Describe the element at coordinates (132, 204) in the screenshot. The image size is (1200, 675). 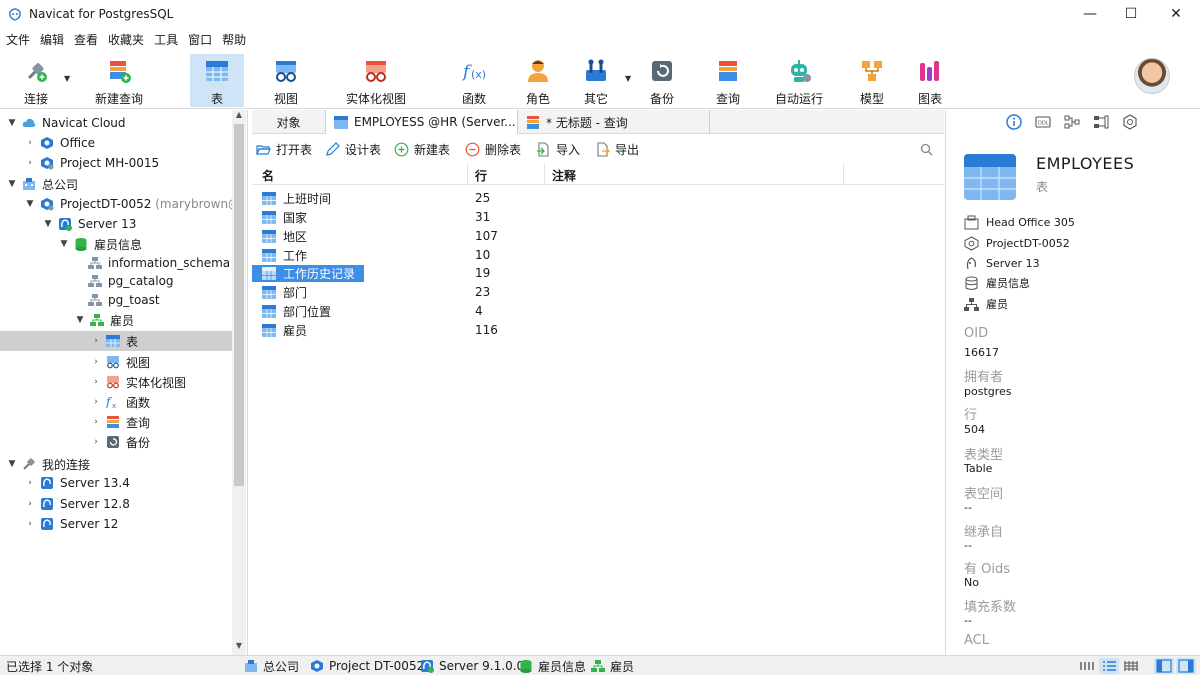
I see `tree-project-dt: ▼ ProjectDT-0052 (marybrown@` at that location.